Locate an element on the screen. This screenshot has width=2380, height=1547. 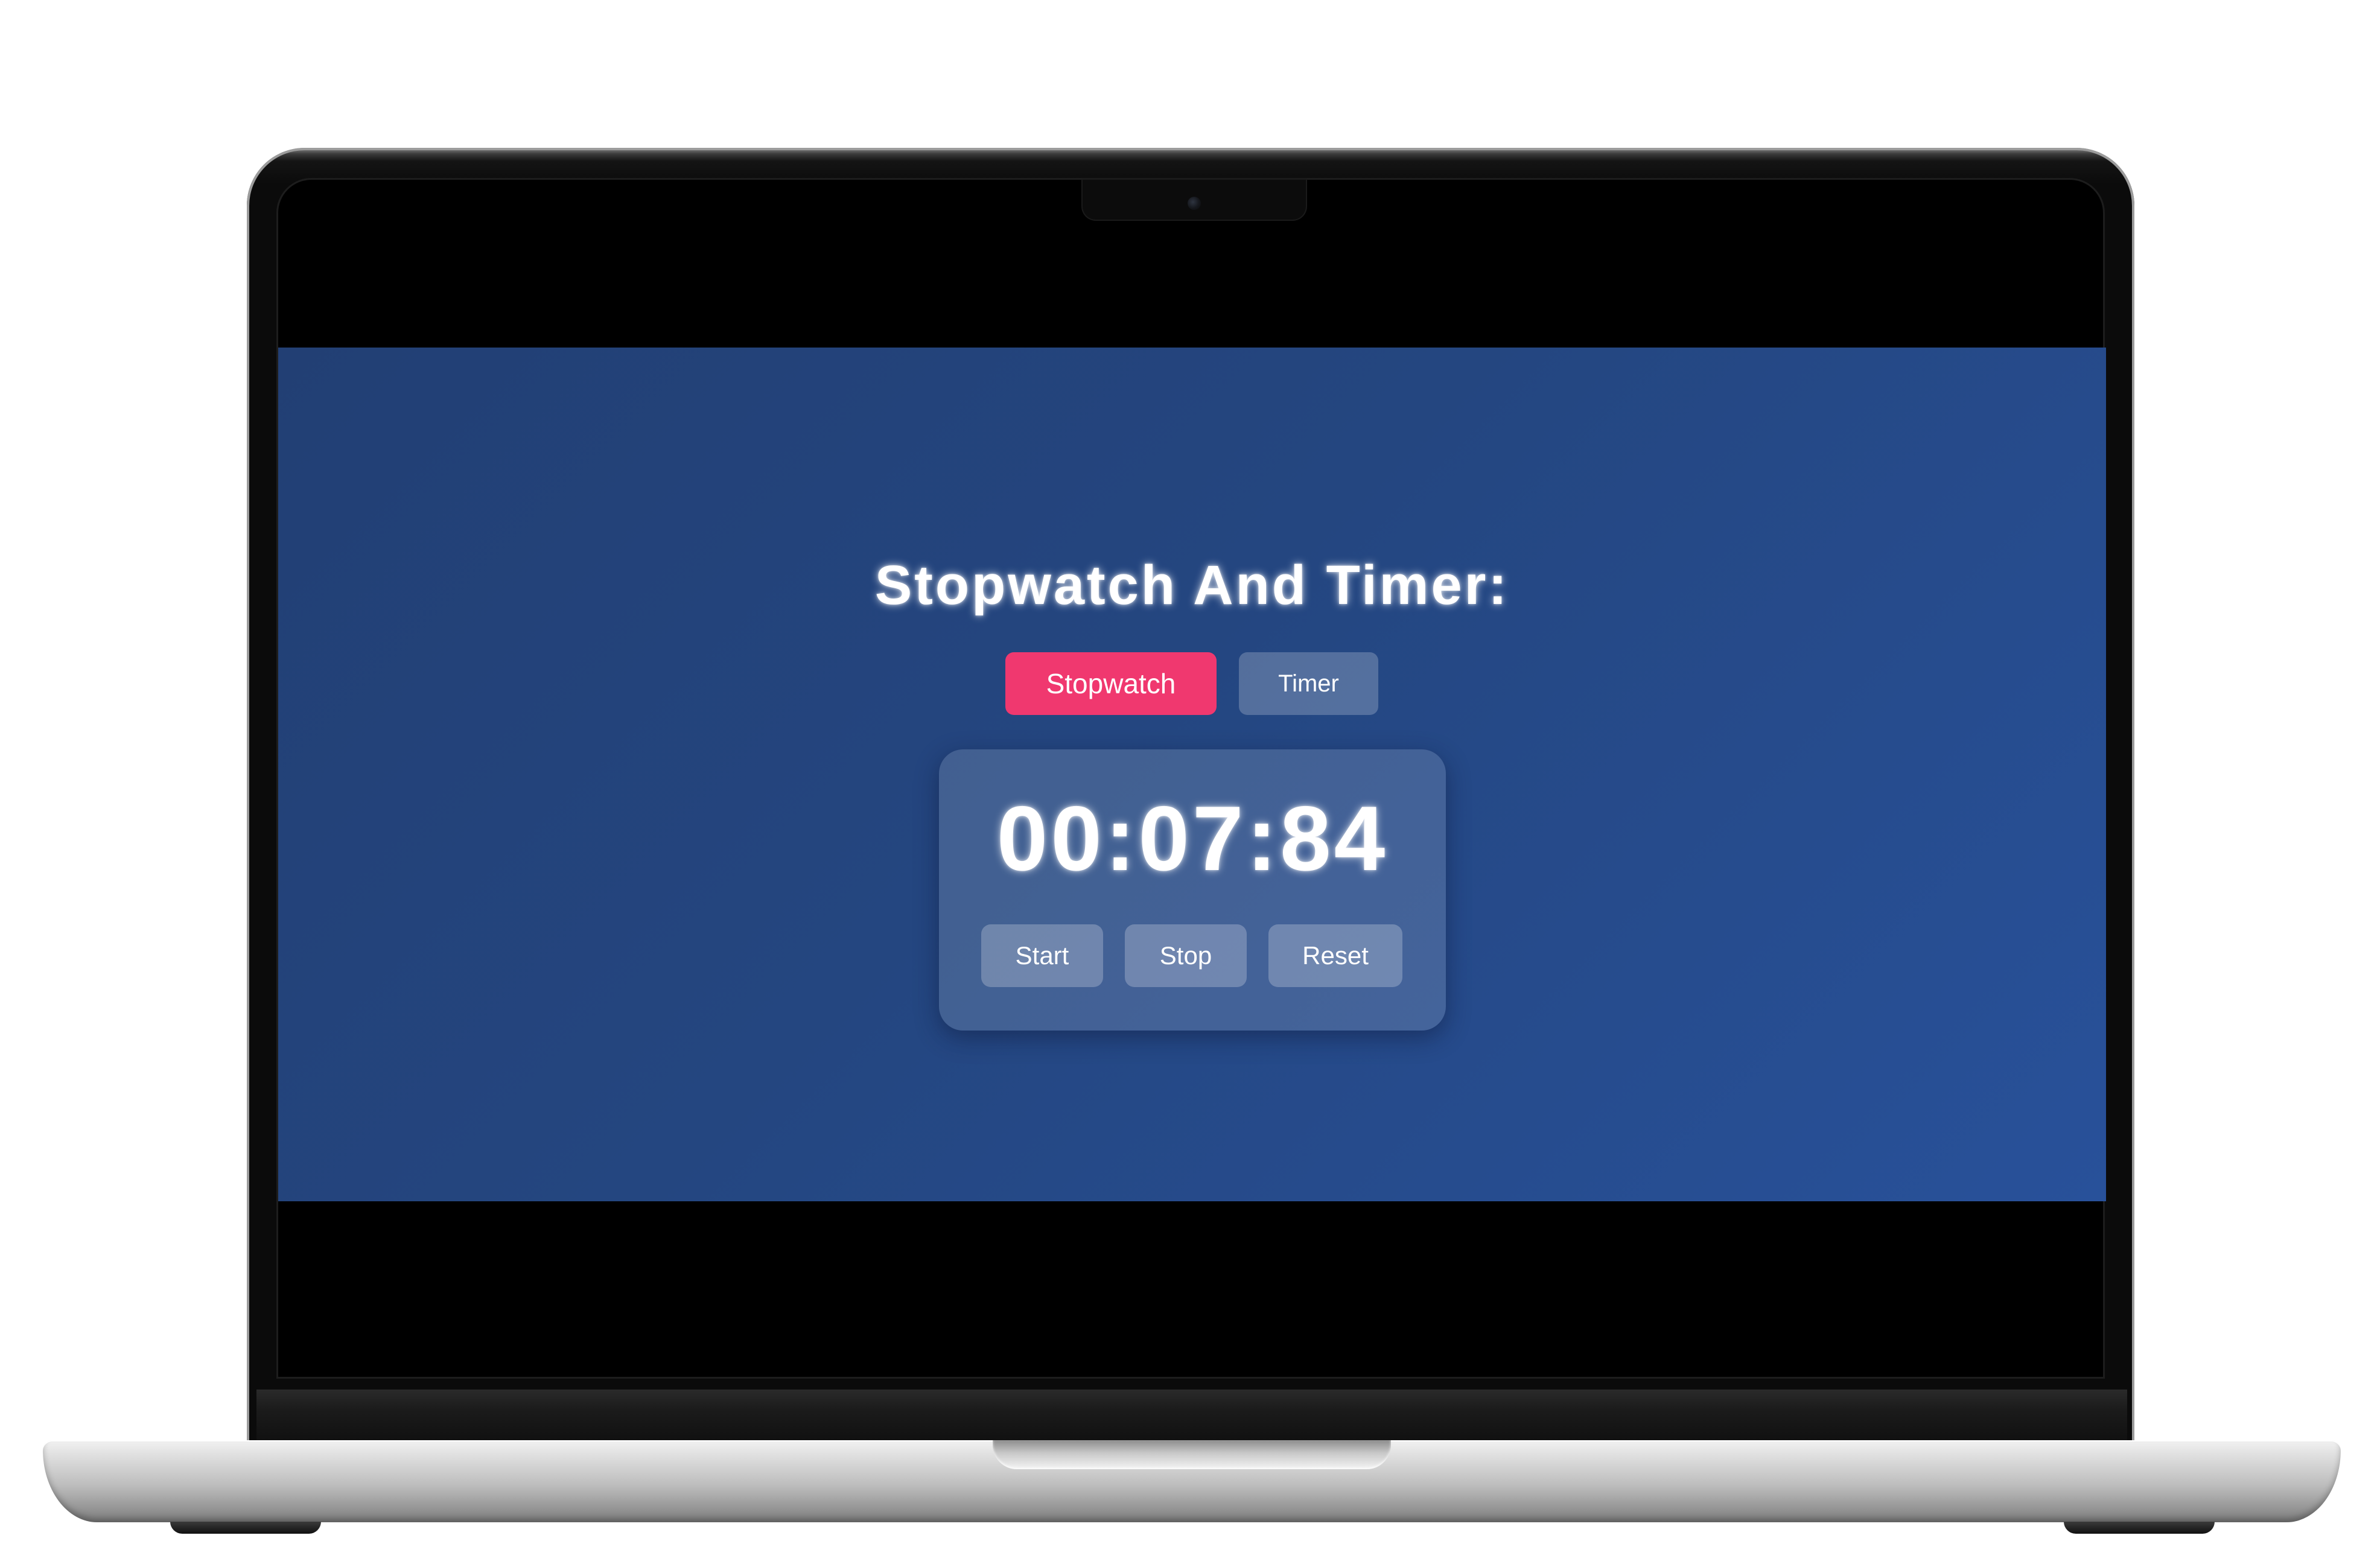
time-display: 00:07:84 is located at coordinates (1192, 839).